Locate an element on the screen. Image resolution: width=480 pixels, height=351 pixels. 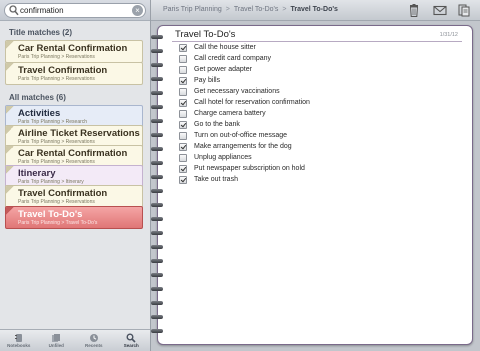
todo-text: Get necessary vaccinations is located at coordinates (237, 91).